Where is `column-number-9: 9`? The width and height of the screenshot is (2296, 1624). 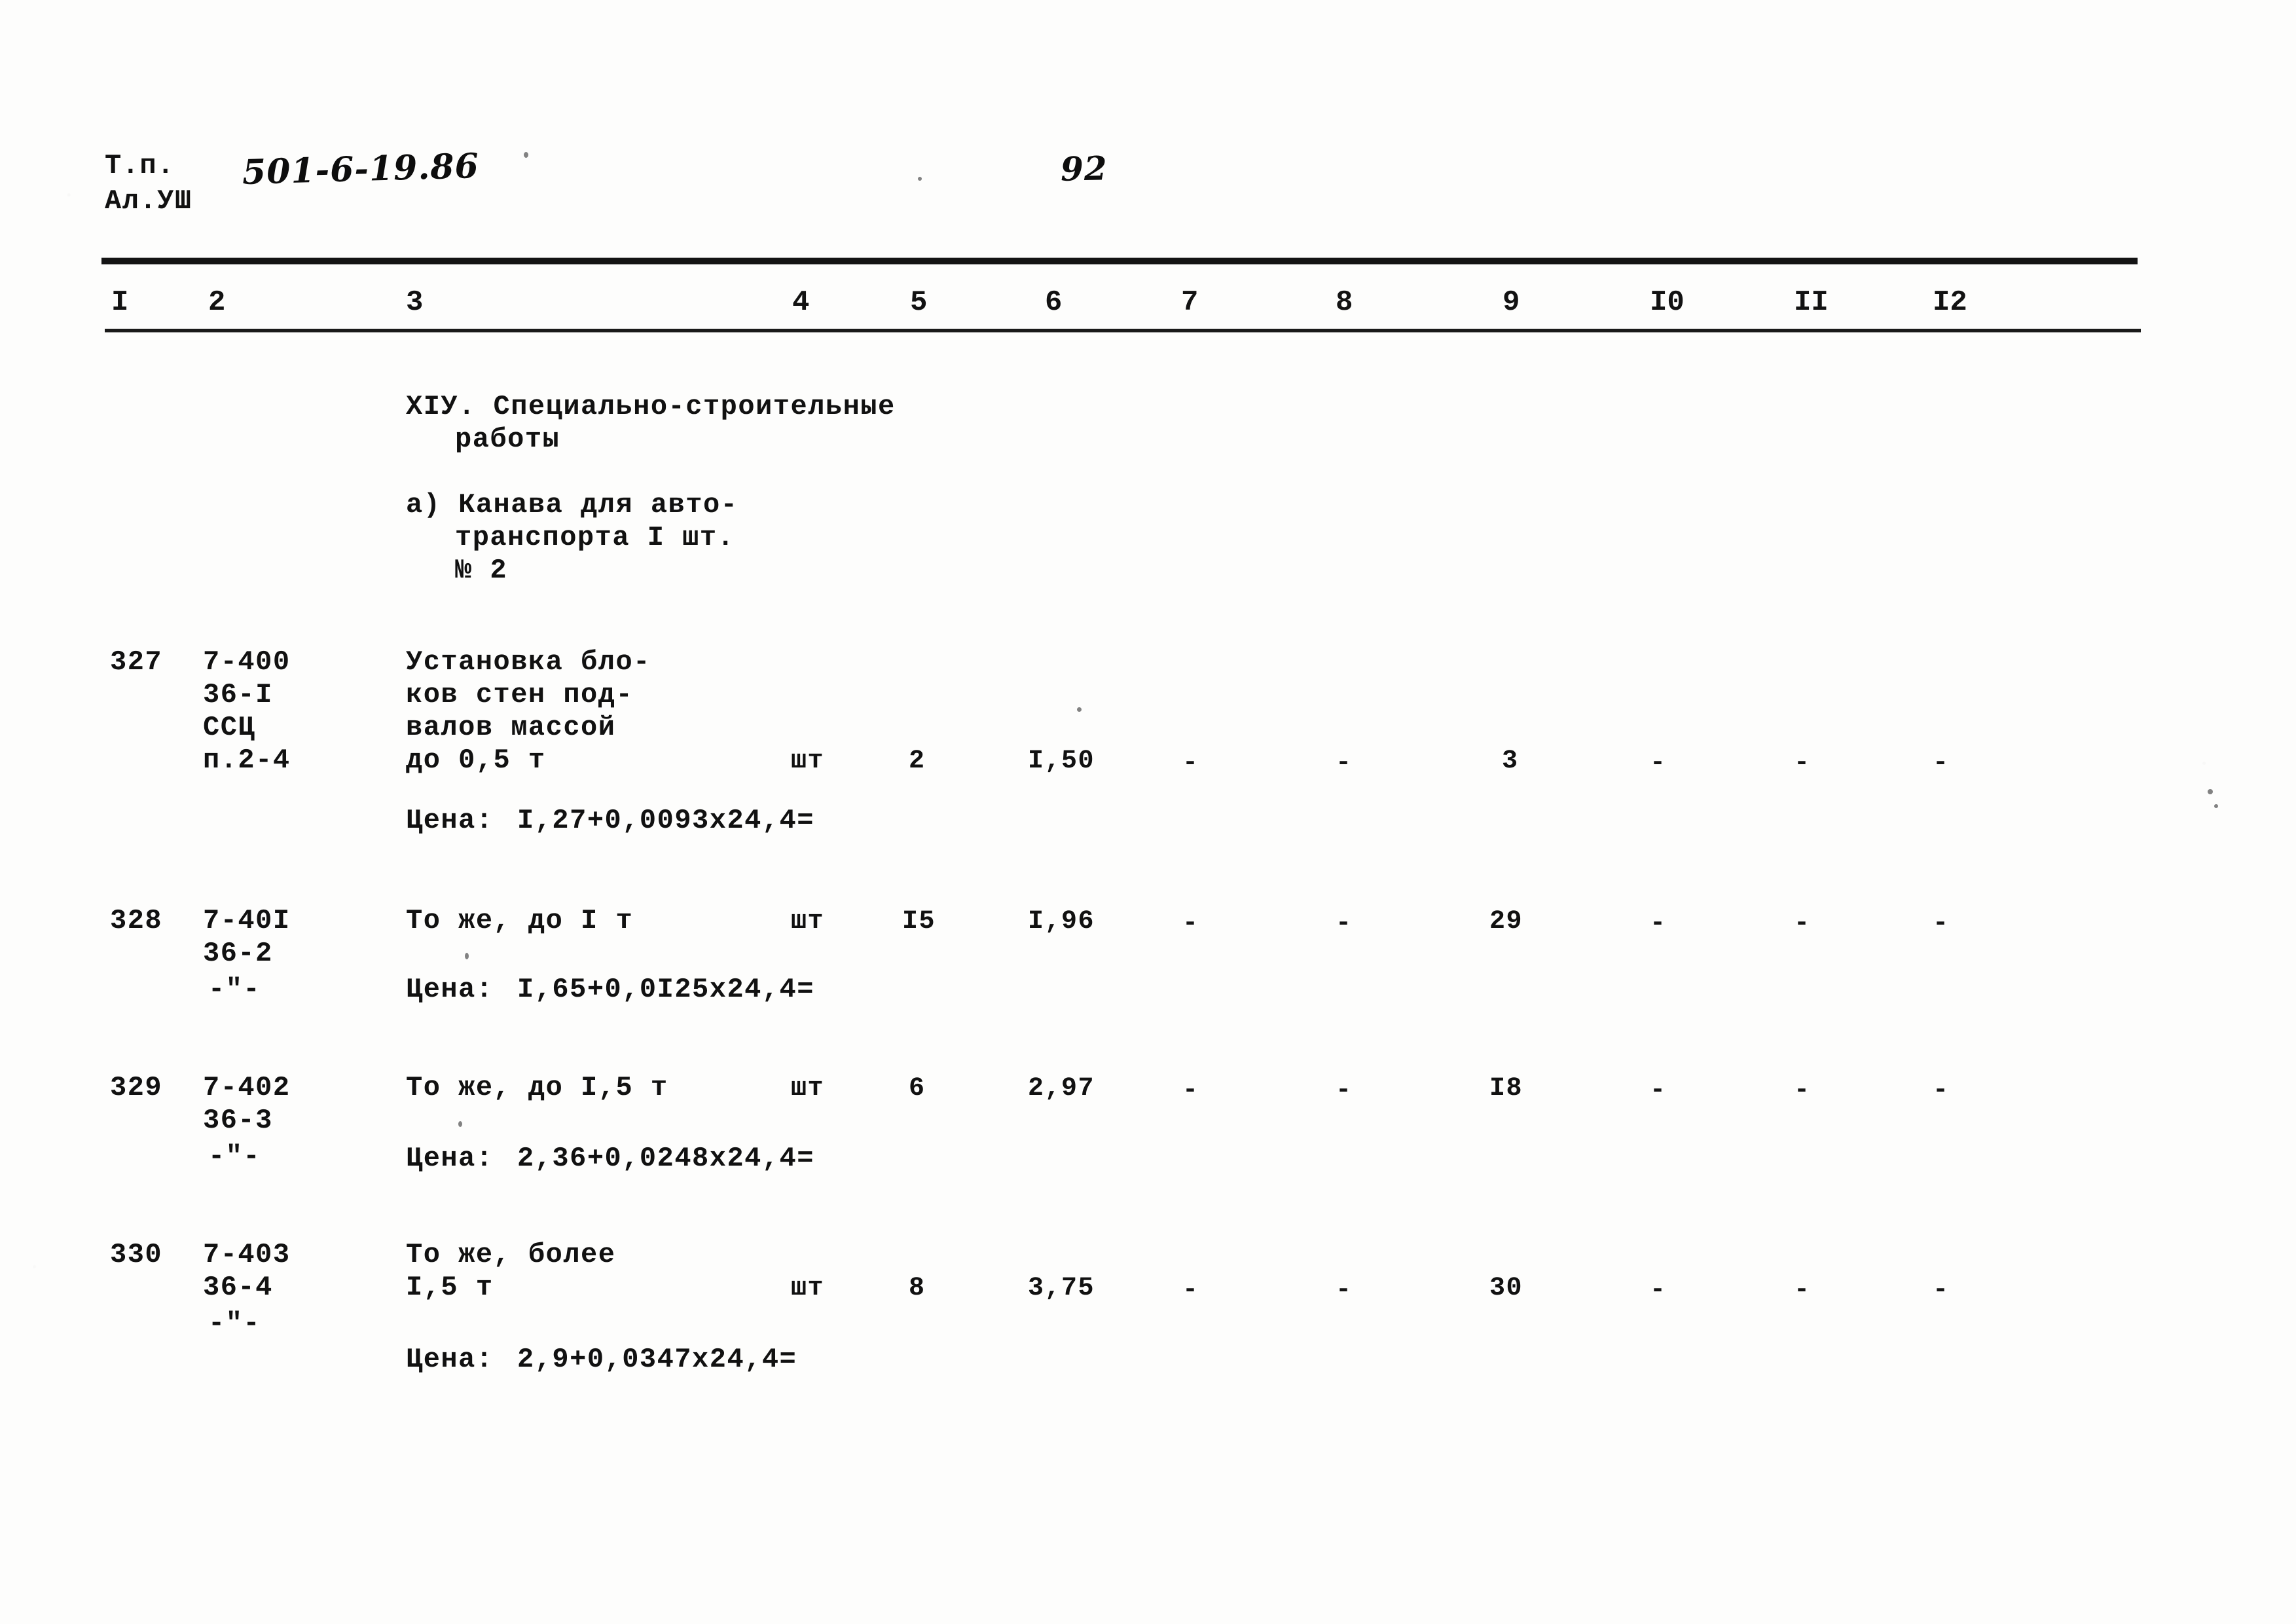 column-number-9: 9 is located at coordinates (1511, 302).